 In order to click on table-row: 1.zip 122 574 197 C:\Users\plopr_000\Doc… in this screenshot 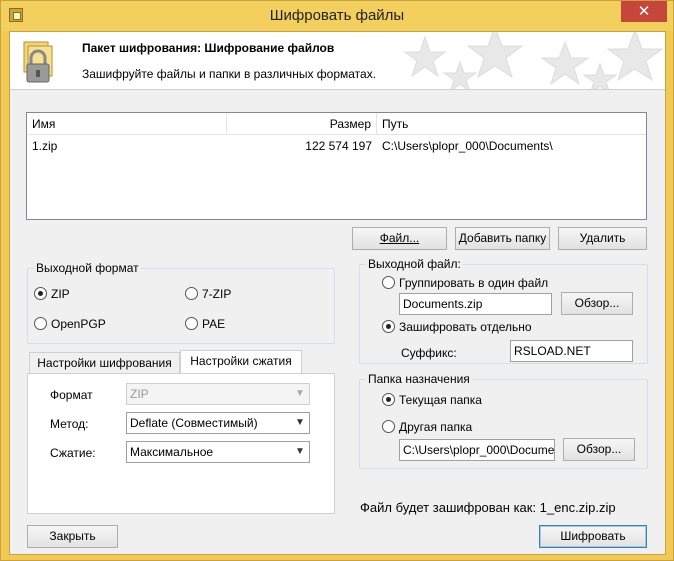, I will do `click(336, 146)`.